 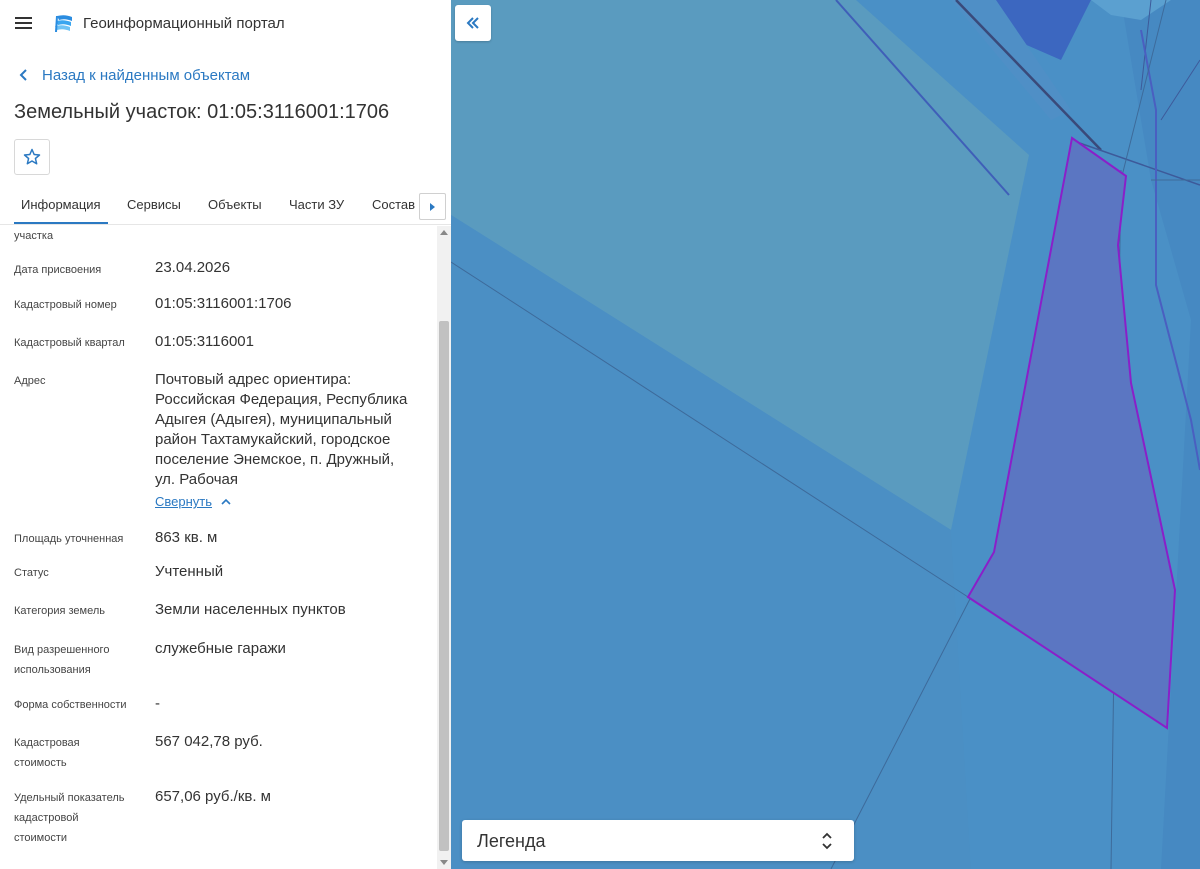 What do you see at coordinates (193, 267) in the screenshot?
I see `field-value: 23.04.2026` at bounding box center [193, 267].